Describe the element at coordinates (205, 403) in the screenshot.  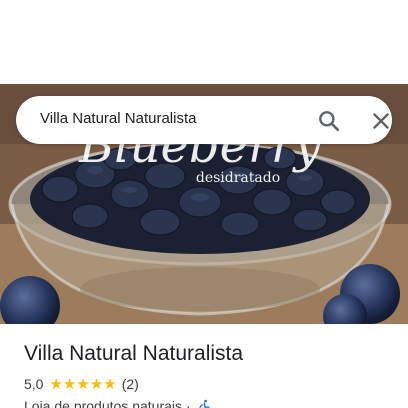
I see `wheelchair-icon` at that location.